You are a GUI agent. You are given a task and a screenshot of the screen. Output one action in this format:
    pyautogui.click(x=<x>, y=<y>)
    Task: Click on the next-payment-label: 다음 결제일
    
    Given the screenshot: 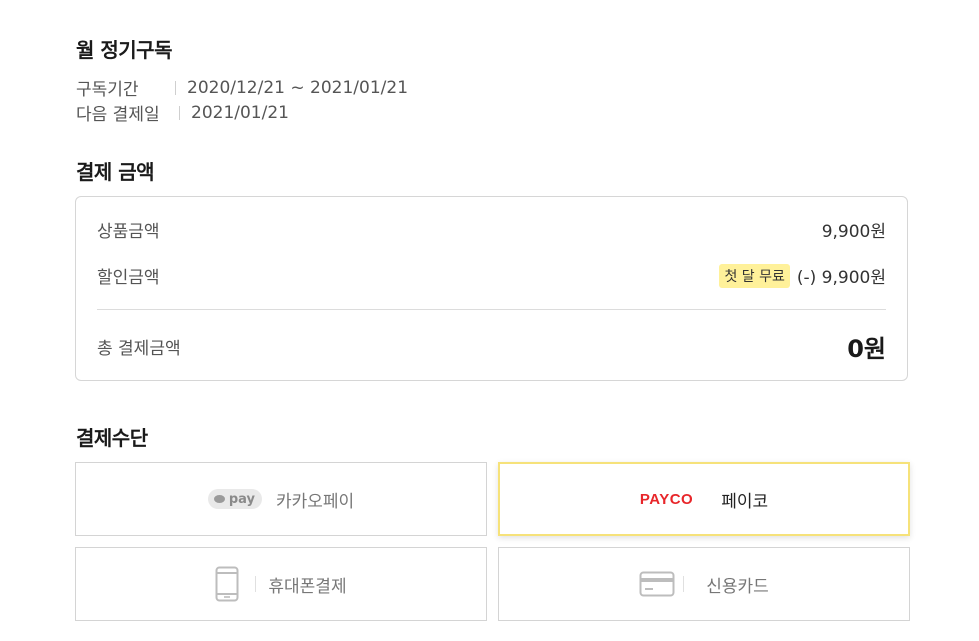 What is the action you would take?
    pyautogui.click(x=118, y=115)
    